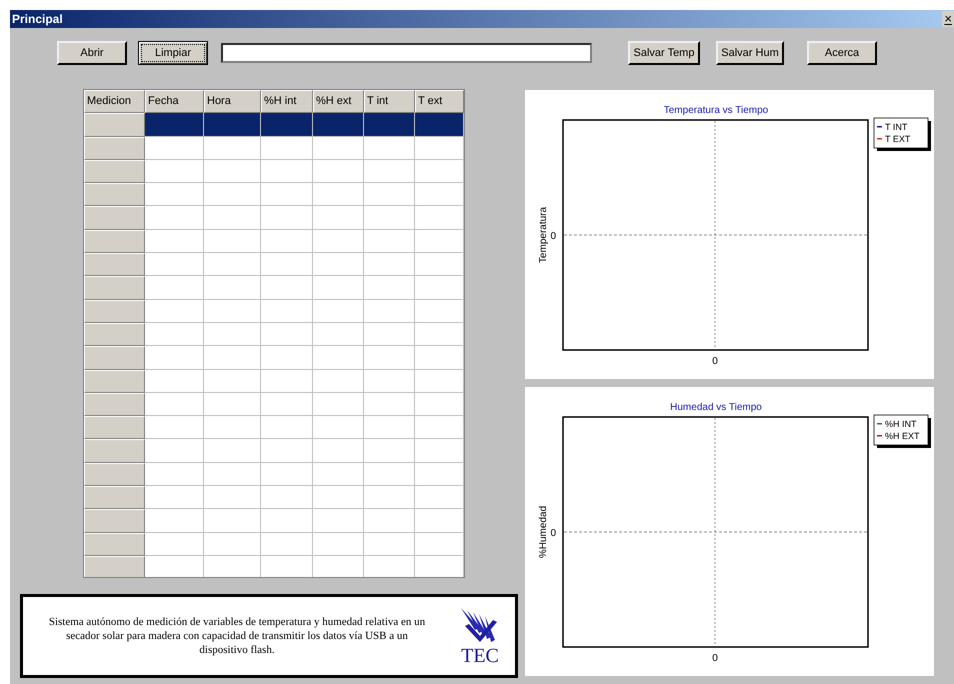 This screenshot has height=684, width=954. I want to click on toolbar-button: Salvar Hum, so click(750, 53).